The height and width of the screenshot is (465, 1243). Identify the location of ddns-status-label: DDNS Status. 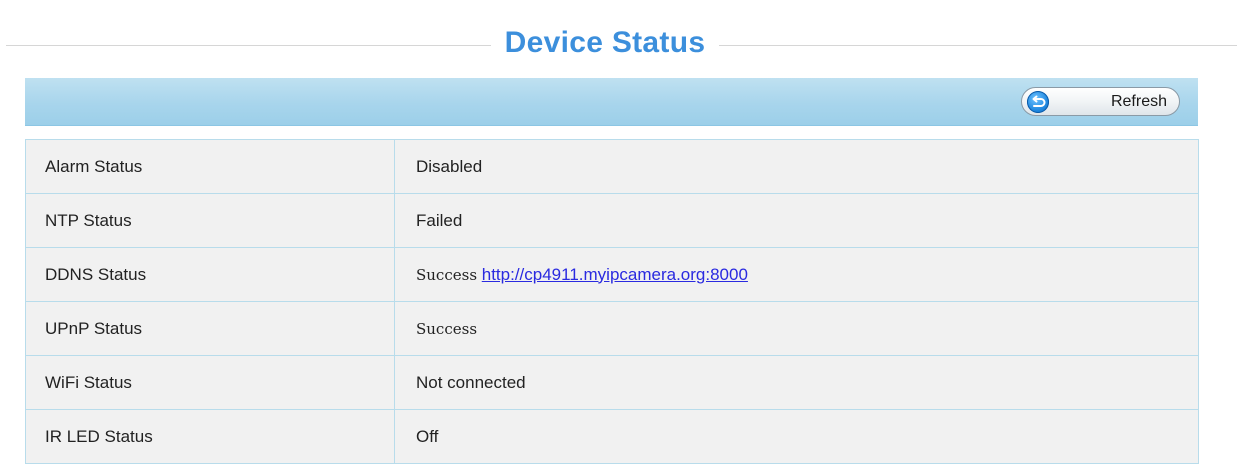
(210, 274).